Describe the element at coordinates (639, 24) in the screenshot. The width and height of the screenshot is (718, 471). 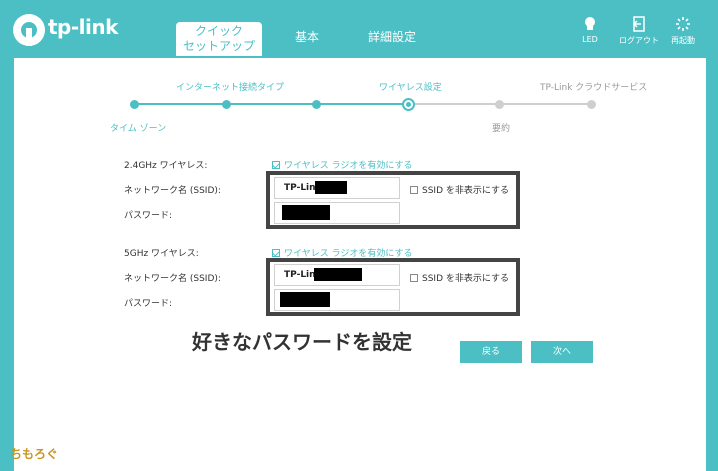
I see `logout-icon` at that location.